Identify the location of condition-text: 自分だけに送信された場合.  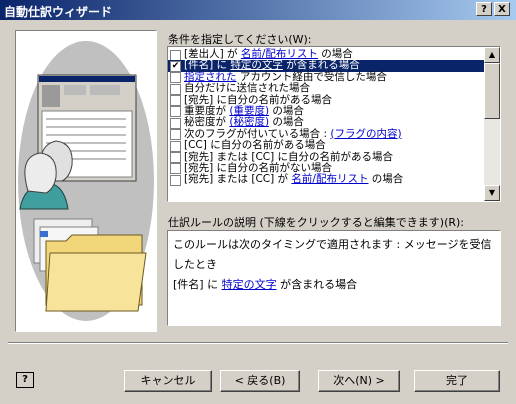
(247, 88).